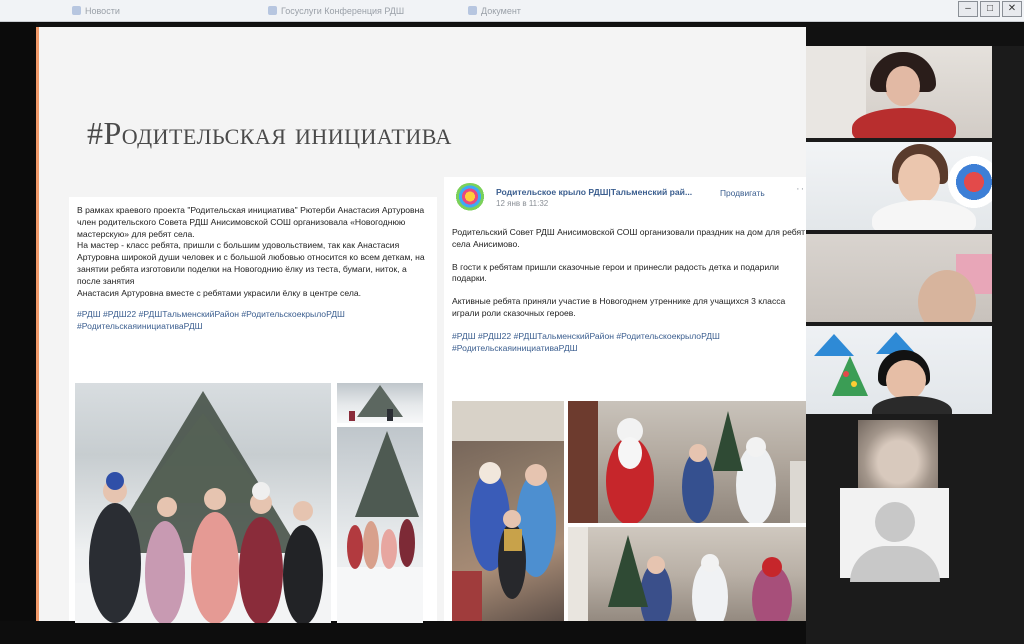 Image resolution: width=1024 pixels, height=644 pixels. What do you see at coordinates (895, 522) in the screenshot?
I see `user-silhouette-icon` at bounding box center [895, 522].